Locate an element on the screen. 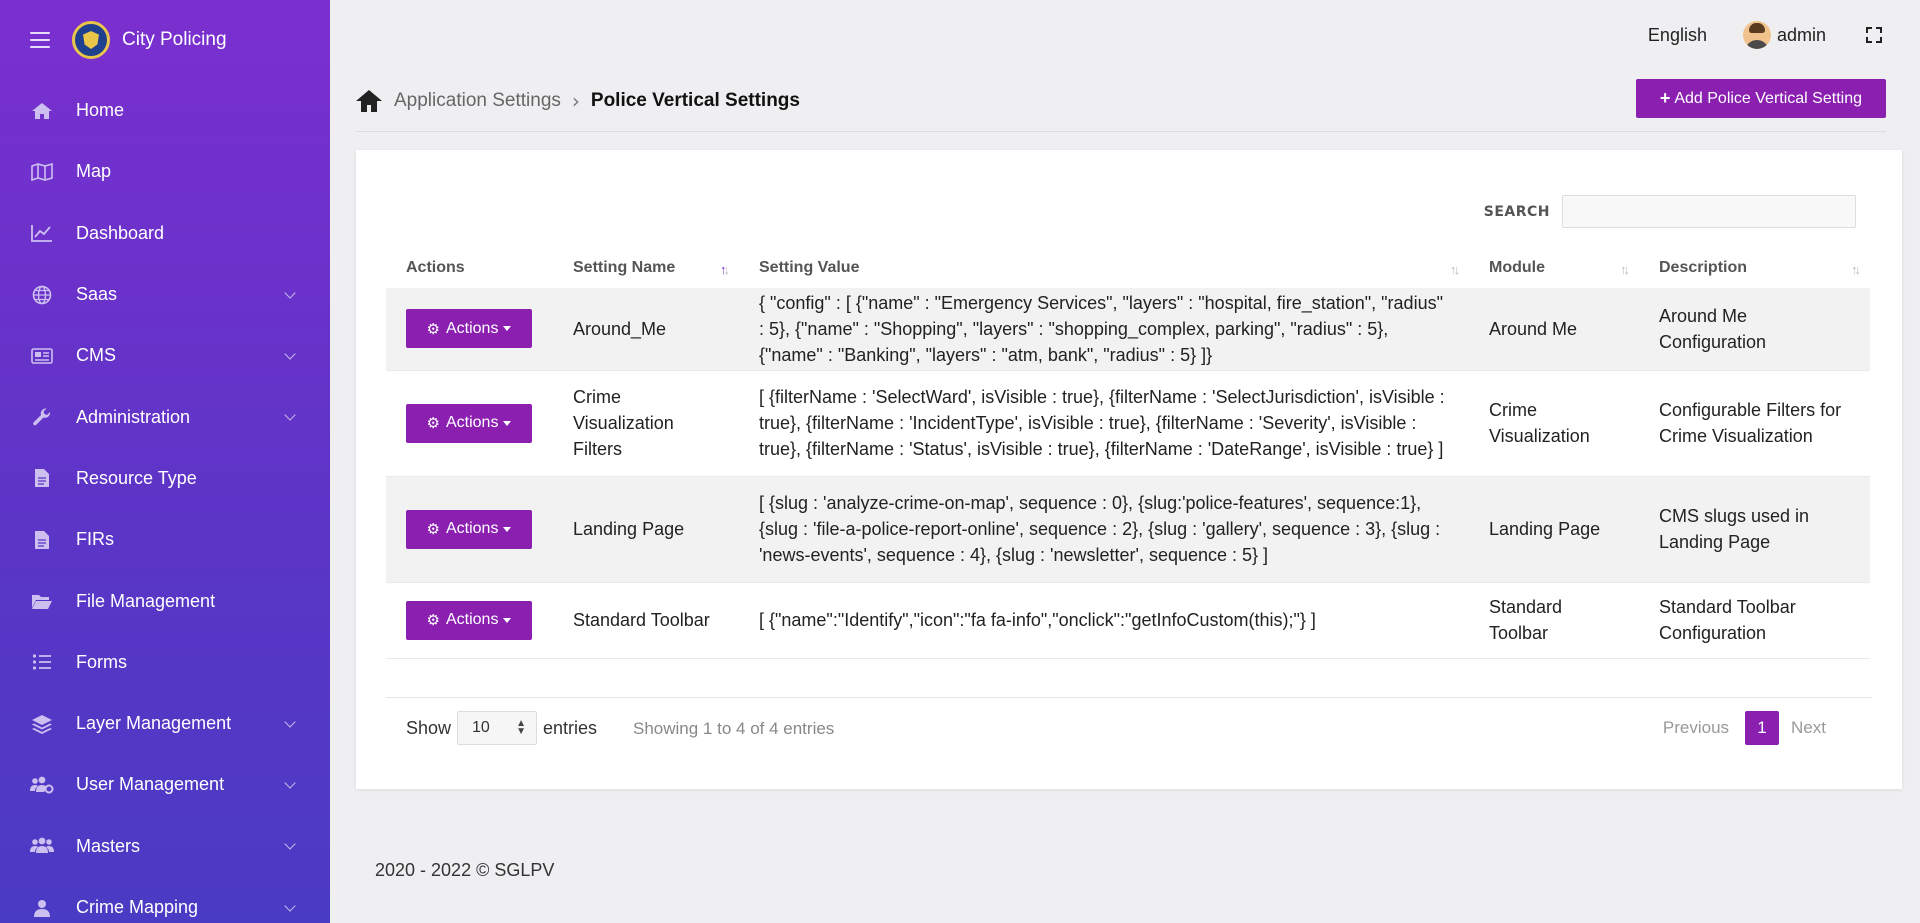 Image resolution: width=1920 pixels, height=923 pixels. actions-cell: ⚙ Actions is located at coordinates (469, 620).